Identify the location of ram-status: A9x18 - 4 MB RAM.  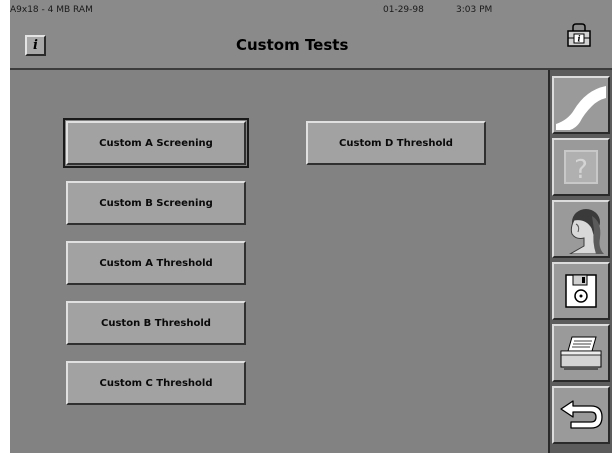
(51, 10).